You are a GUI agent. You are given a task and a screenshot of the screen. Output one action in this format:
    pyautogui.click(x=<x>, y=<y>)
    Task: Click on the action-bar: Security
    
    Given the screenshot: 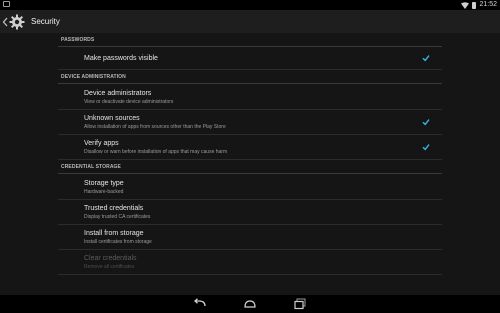 What is the action you would take?
    pyautogui.click(x=250, y=21)
    